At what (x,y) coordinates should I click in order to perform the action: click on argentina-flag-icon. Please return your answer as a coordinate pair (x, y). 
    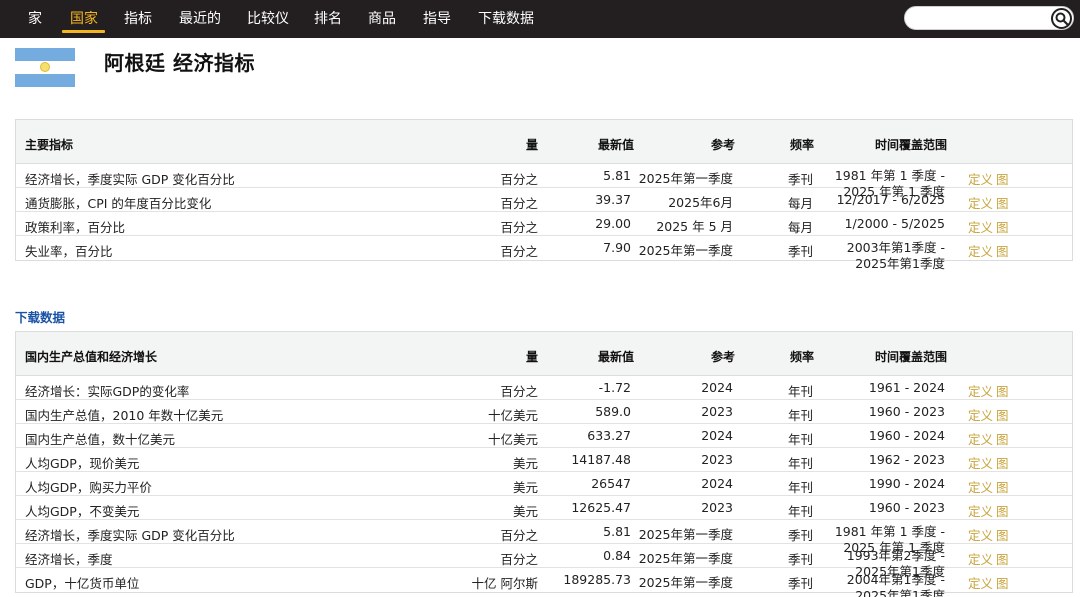
    Looking at the image, I should click on (45, 67).